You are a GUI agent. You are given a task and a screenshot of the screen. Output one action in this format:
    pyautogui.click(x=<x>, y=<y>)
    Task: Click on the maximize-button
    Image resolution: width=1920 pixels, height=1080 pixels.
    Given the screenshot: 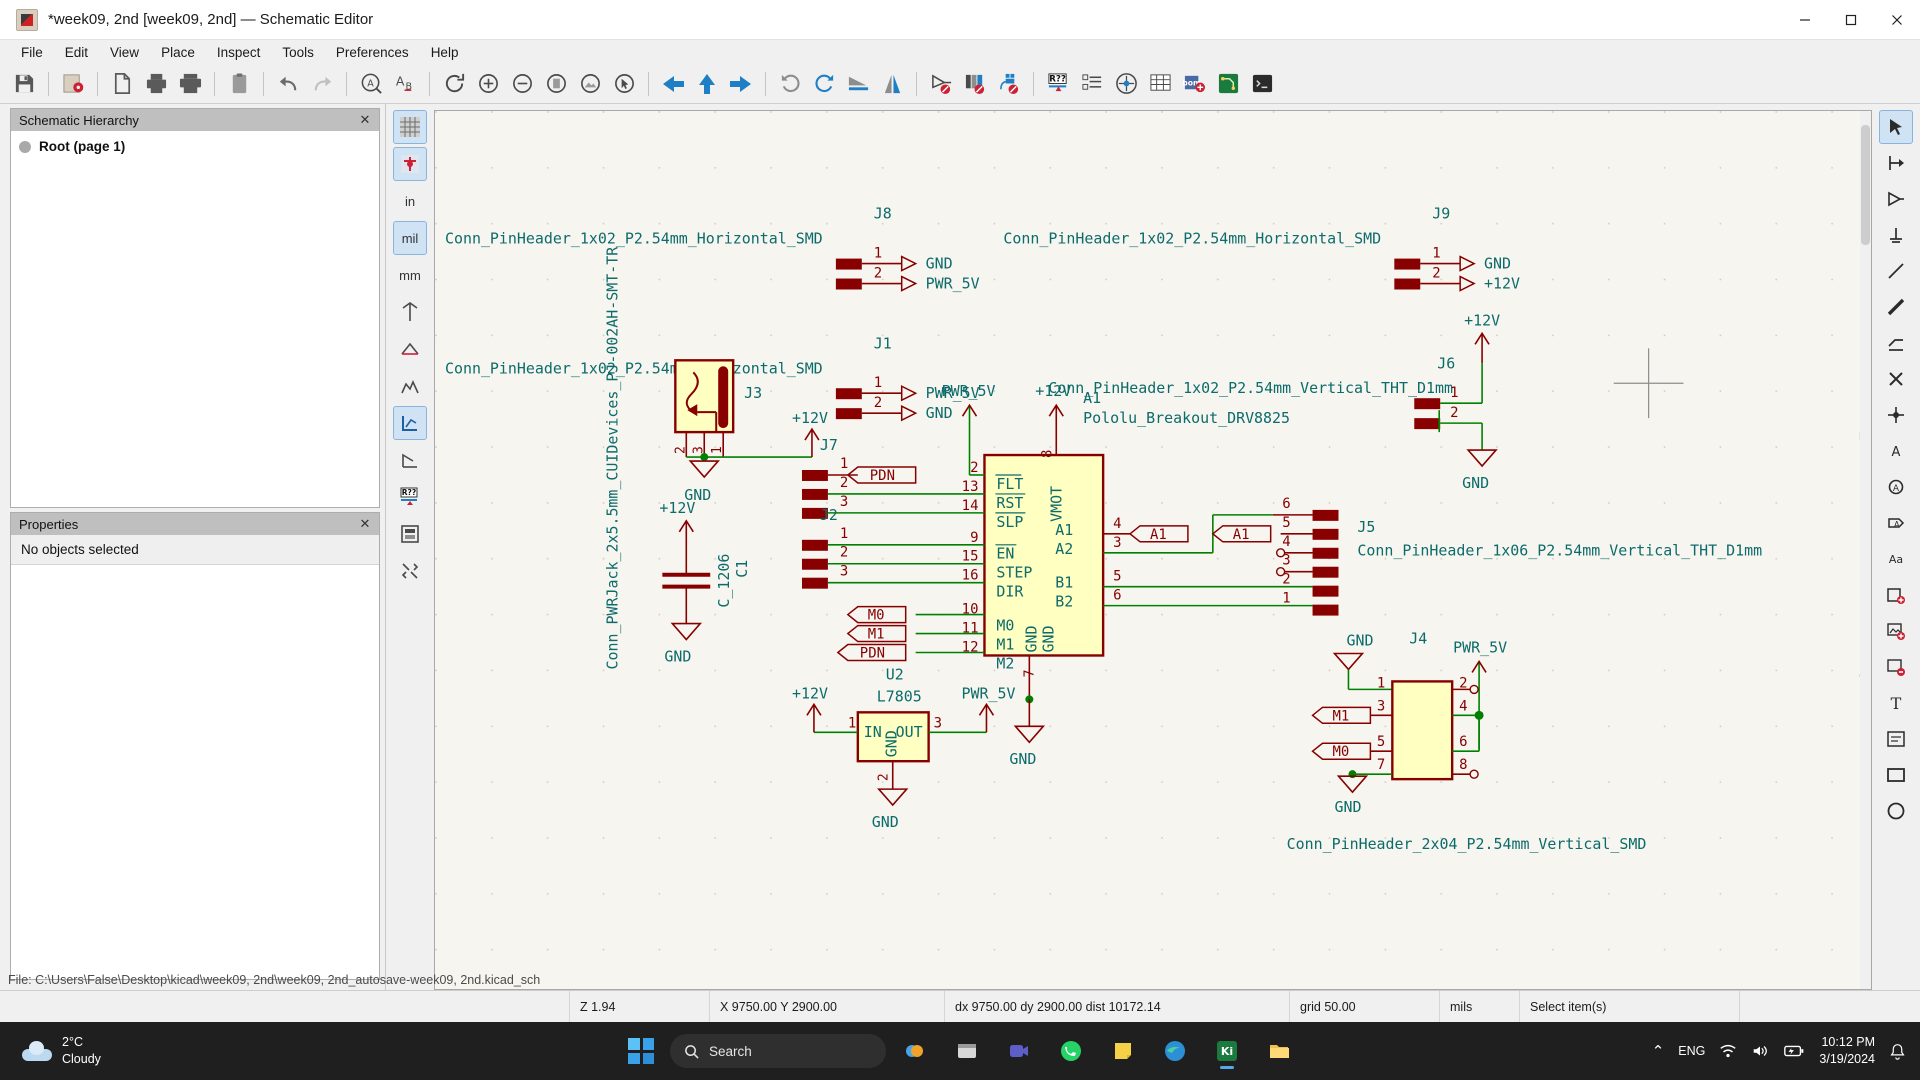 What is the action you would take?
    pyautogui.click(x=1851, y=20)
    